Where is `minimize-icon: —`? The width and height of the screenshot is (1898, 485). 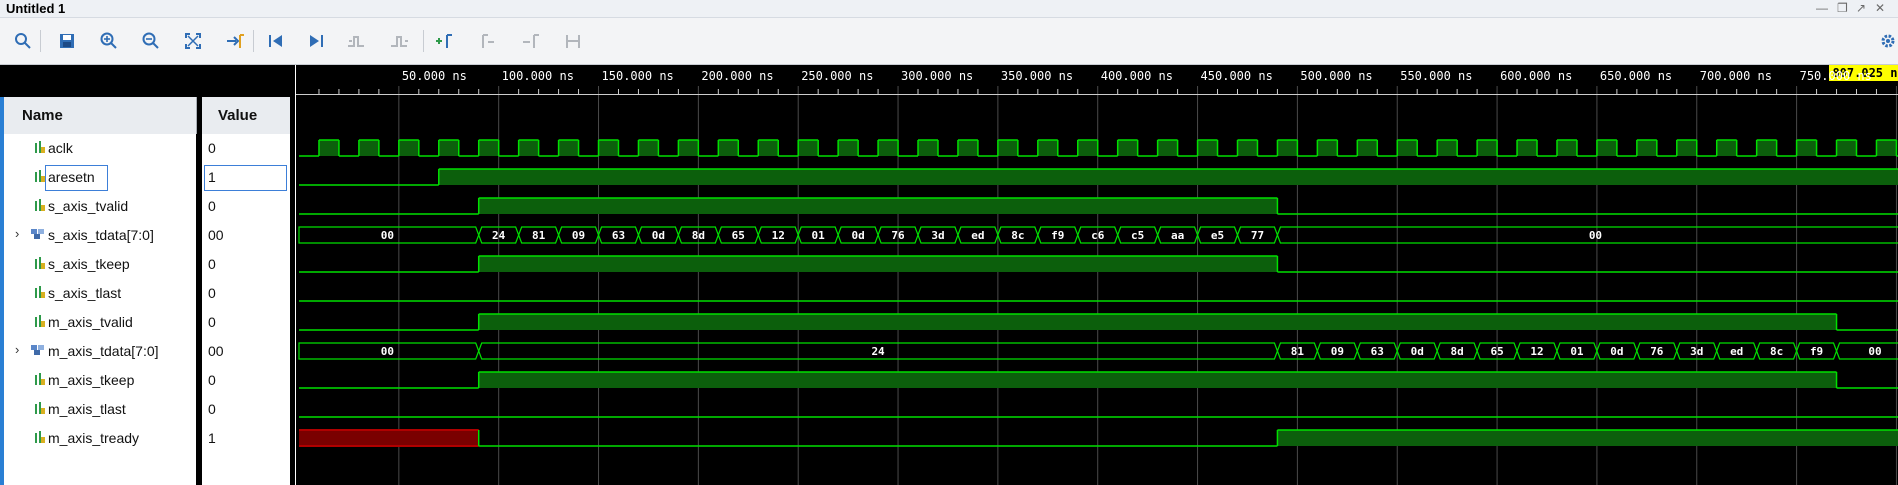
minimize-icon: — is located at coordinates (1822, 8).